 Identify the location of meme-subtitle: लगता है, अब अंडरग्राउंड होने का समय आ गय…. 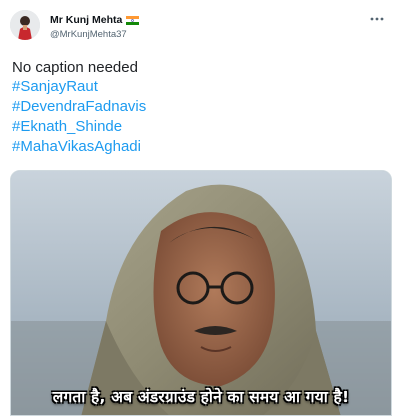
(201, 397).